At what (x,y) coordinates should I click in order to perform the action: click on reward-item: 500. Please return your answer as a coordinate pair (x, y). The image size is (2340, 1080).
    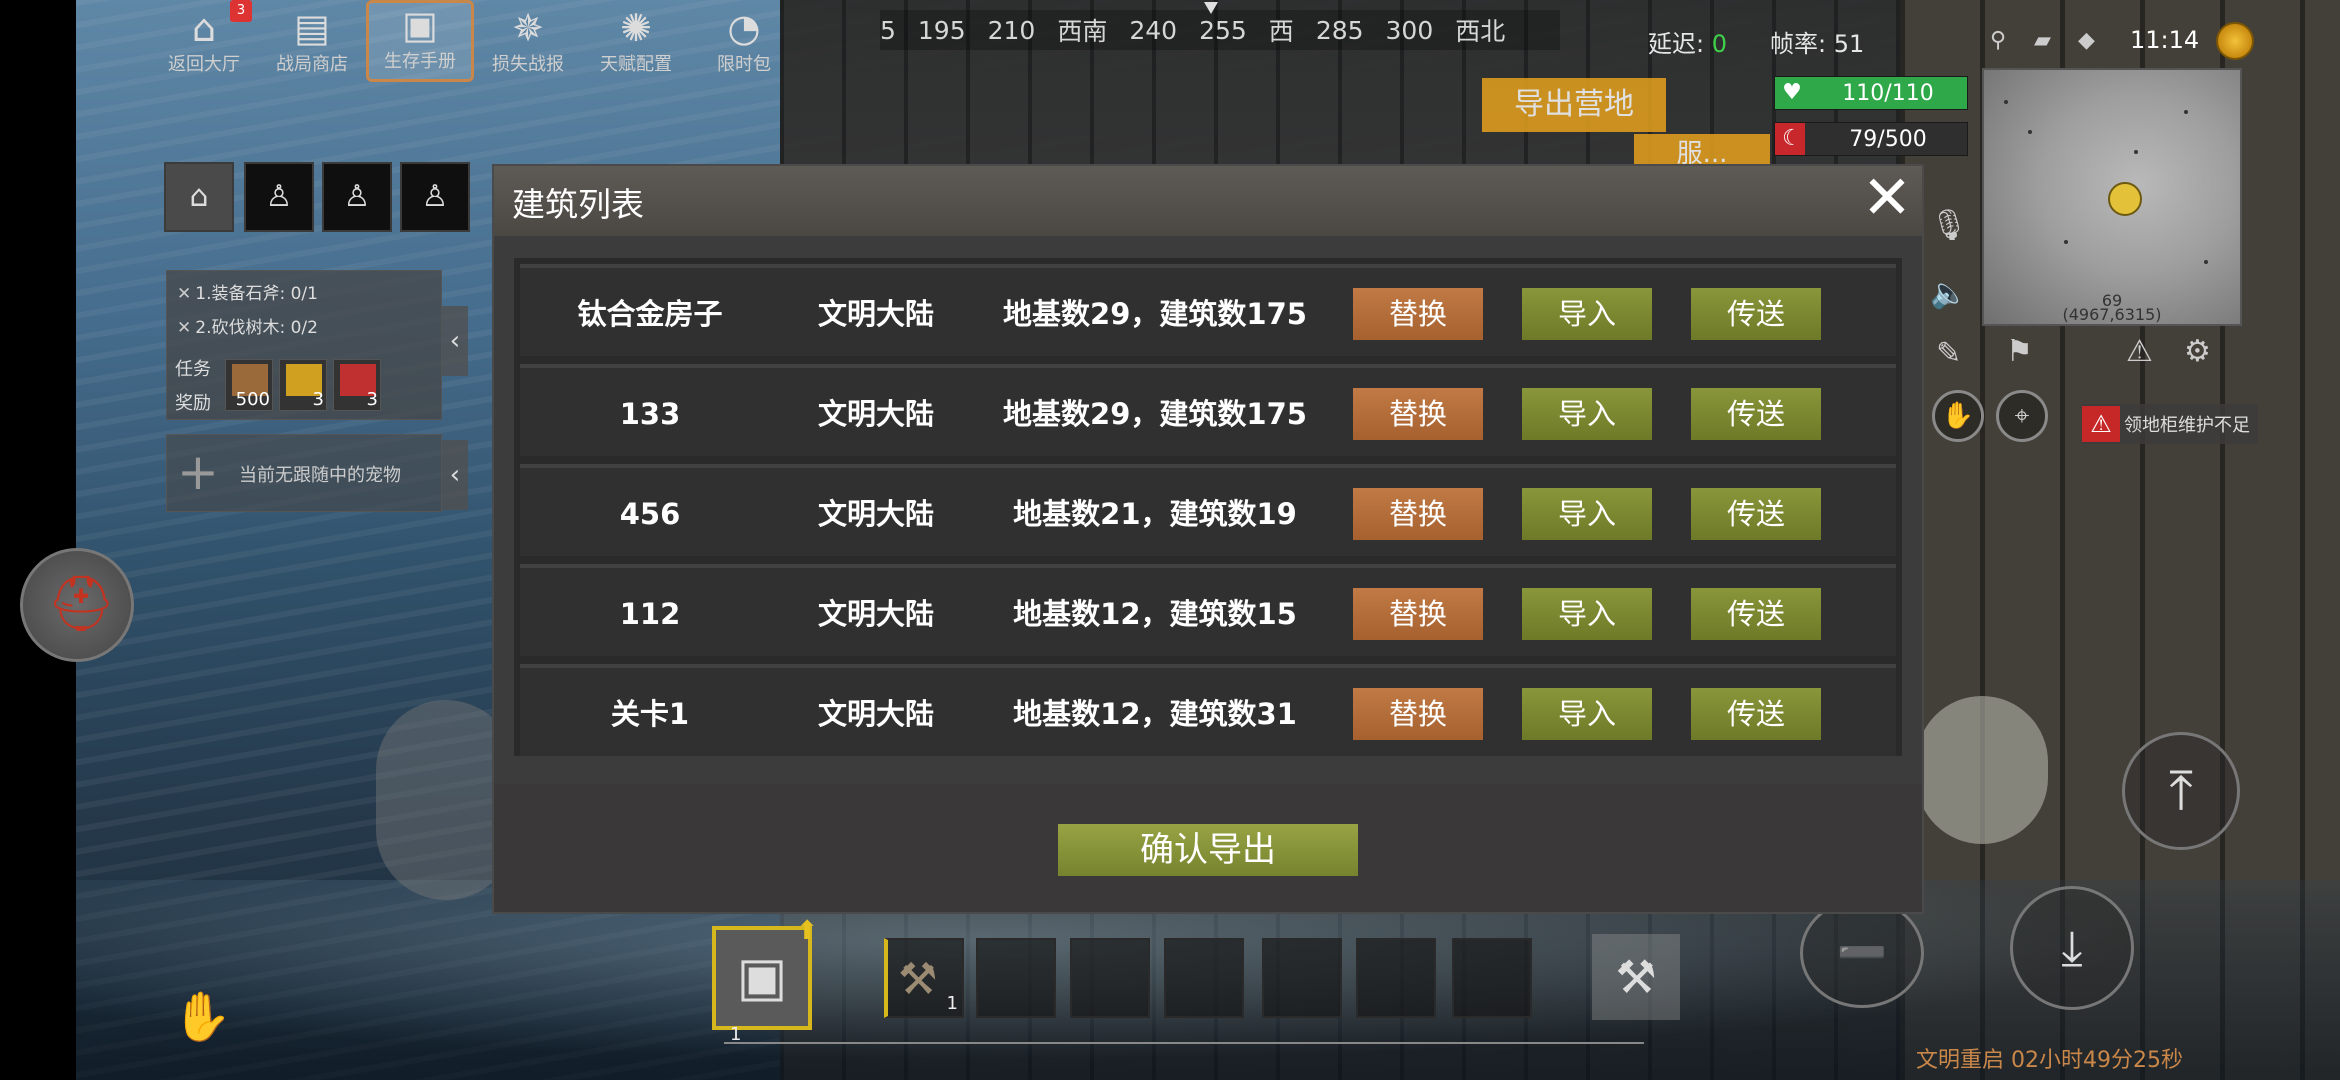
    Looking at the image, I should click on (249, 385).